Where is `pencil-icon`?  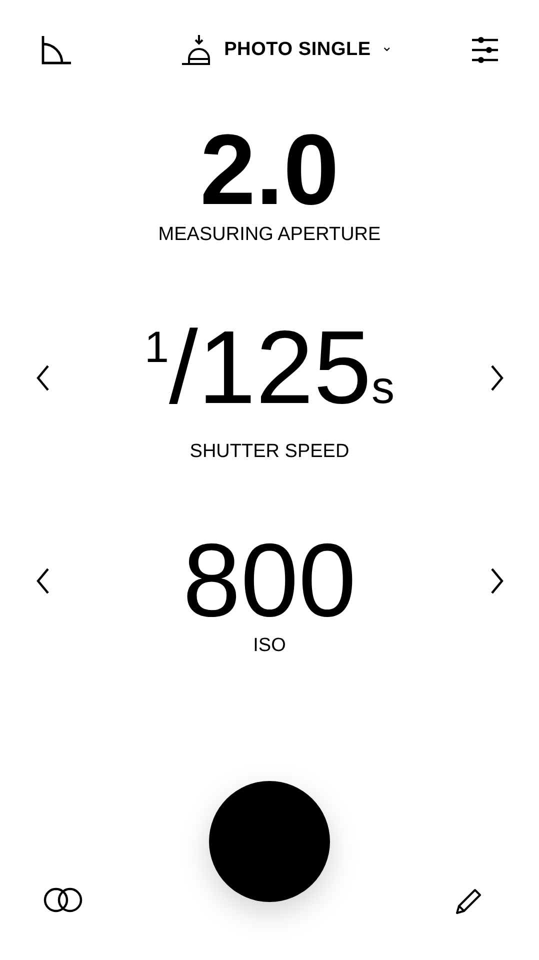 pencil-icon is located at coordinates (469, 901).